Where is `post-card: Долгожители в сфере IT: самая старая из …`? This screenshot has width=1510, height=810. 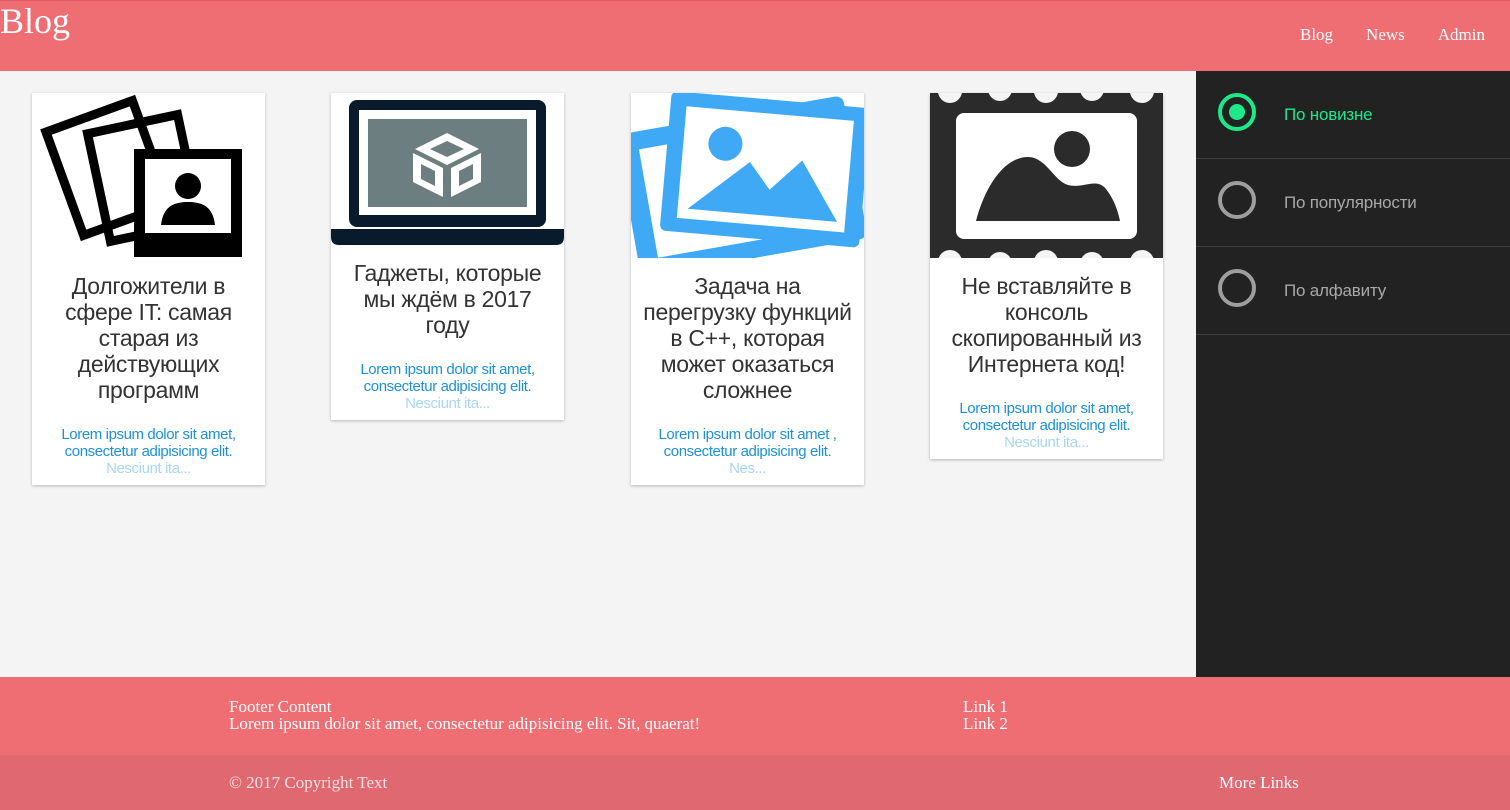
post-card: Долгожители в сфере IT: самая старая из … is located at coordinates (148, 289).